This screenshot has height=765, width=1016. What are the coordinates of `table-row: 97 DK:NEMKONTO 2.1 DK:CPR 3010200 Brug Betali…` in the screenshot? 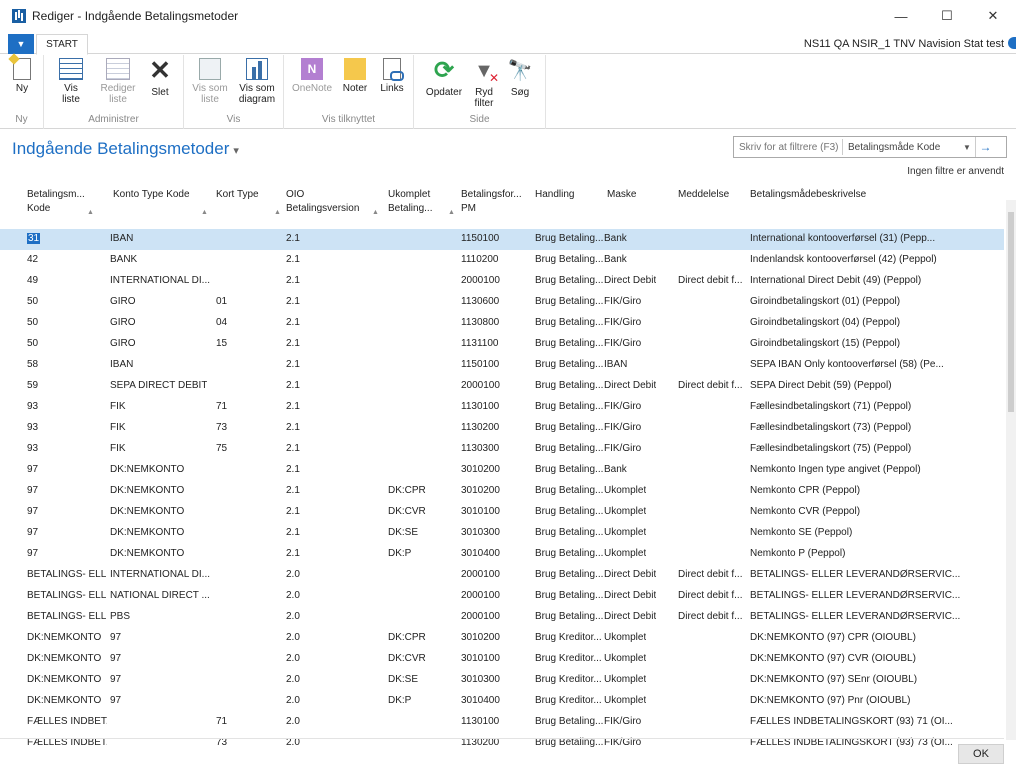 It's located at (502, 491).